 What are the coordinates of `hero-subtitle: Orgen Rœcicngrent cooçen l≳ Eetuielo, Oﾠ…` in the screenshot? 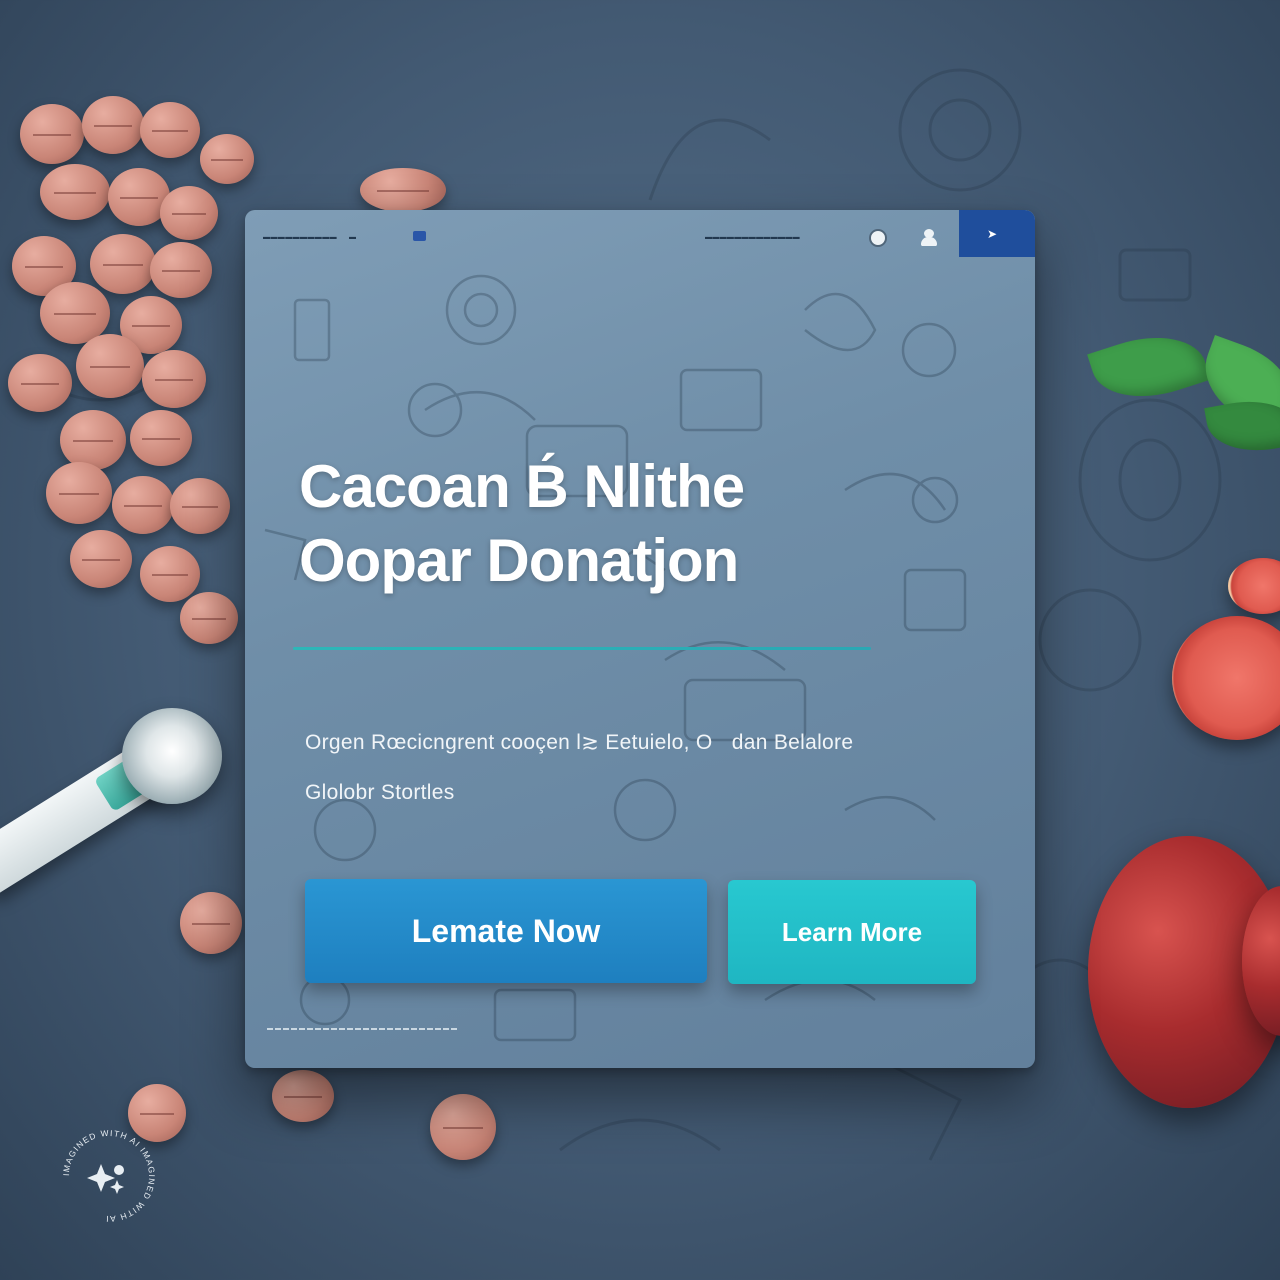 It's located at (655, 768).